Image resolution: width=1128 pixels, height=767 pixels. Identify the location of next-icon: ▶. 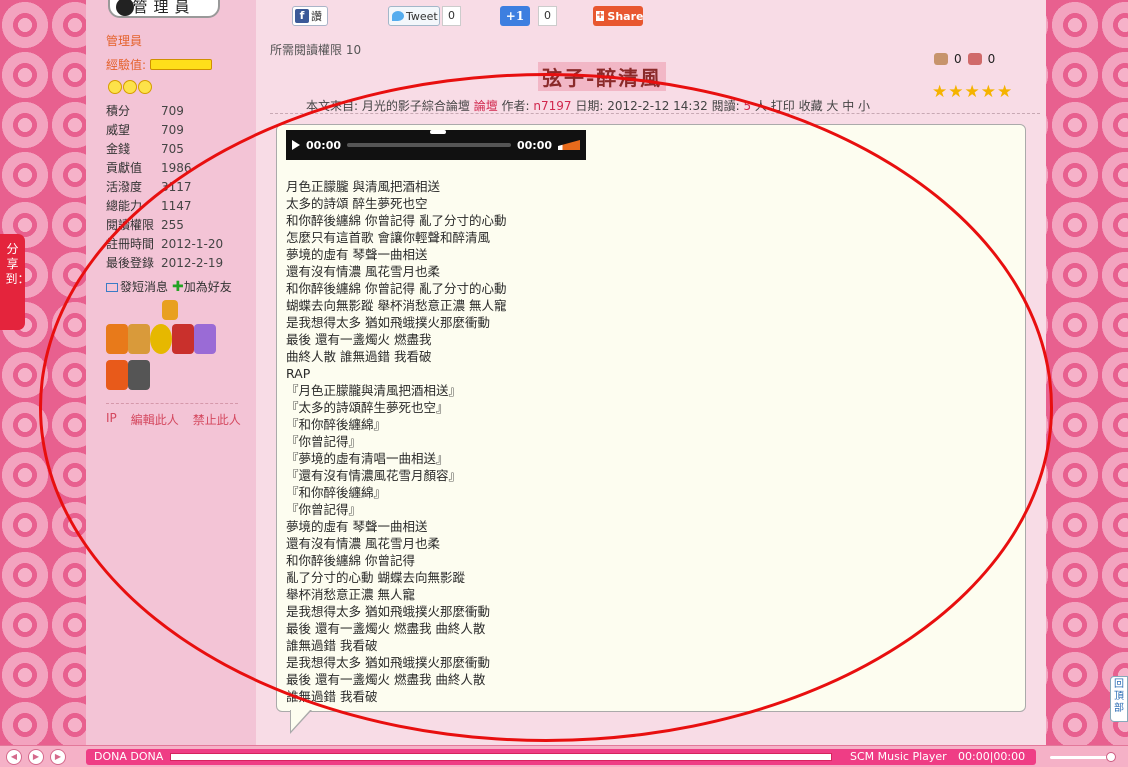
(58, 756).